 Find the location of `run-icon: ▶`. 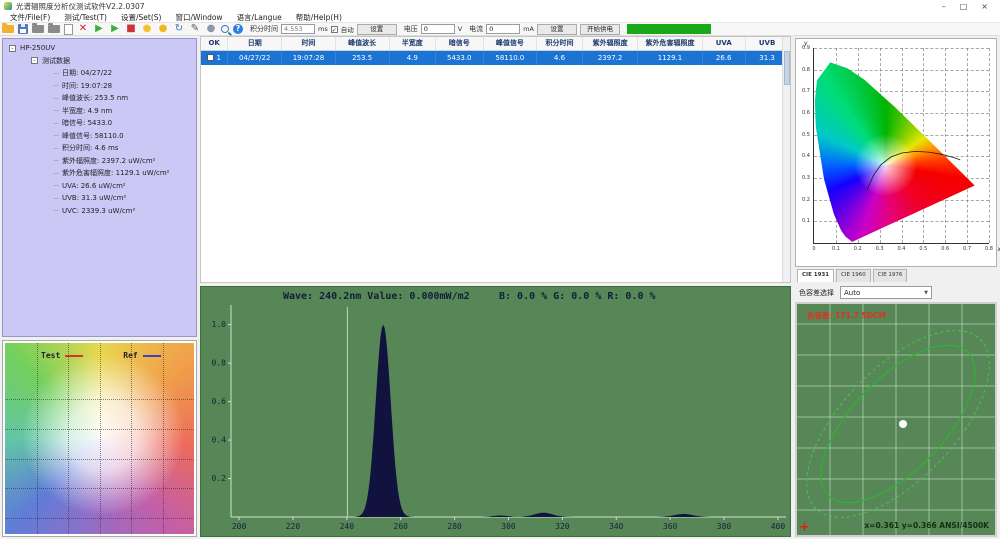

run-icon: ▶ is located at coordinates (99, 29).